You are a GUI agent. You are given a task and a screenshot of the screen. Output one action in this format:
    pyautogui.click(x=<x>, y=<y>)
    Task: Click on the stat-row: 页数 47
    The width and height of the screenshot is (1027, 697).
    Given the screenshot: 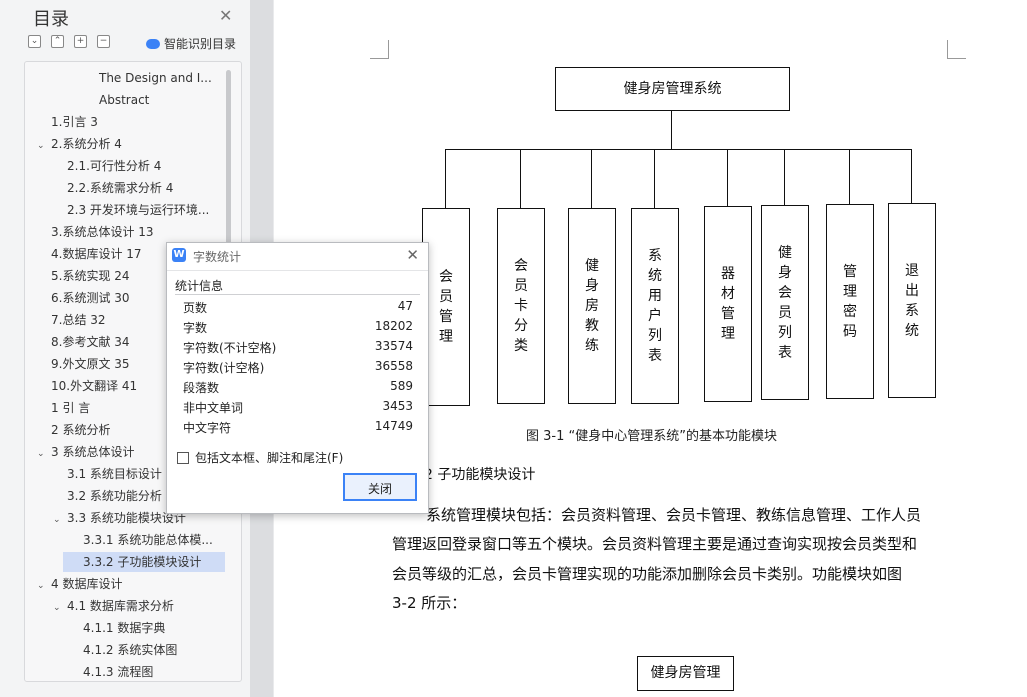 What is the action you would take?
    pyautogui.click(x=298, y=309)
    